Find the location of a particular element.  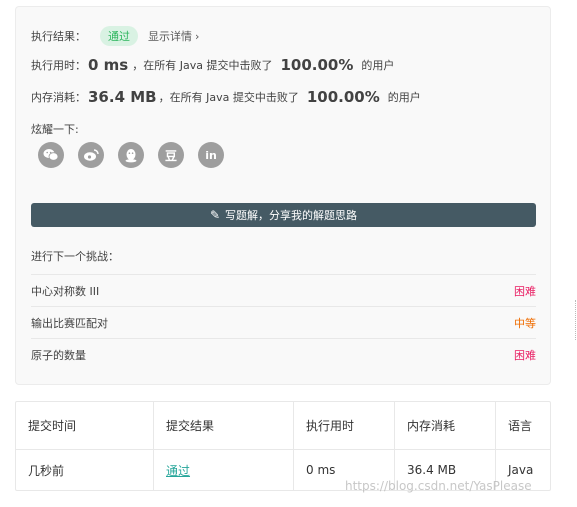

show-details-link: 显示详情 › is located at coordinates (173, 36).